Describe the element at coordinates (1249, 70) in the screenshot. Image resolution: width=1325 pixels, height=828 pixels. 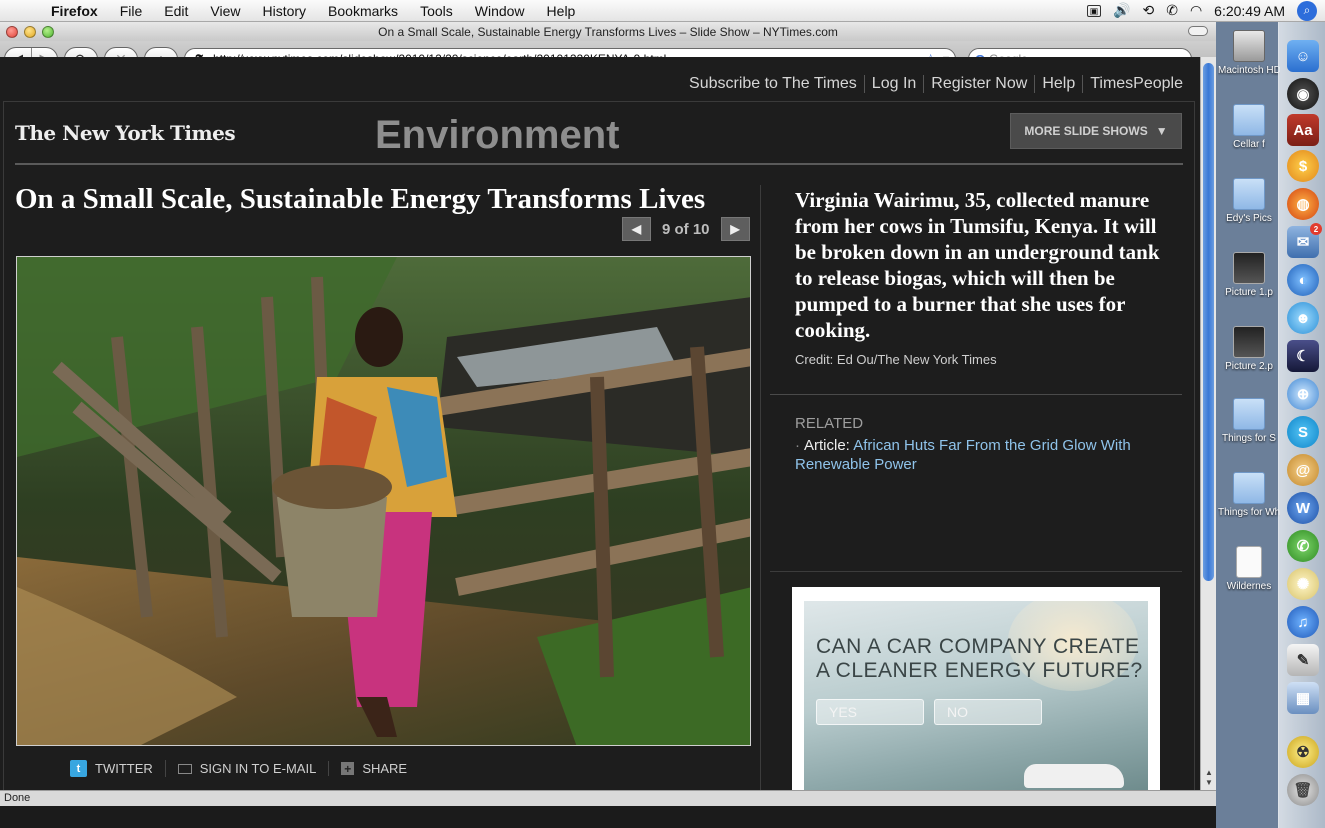
I see `desktop-icon-label: Macintosh HD` at that location.